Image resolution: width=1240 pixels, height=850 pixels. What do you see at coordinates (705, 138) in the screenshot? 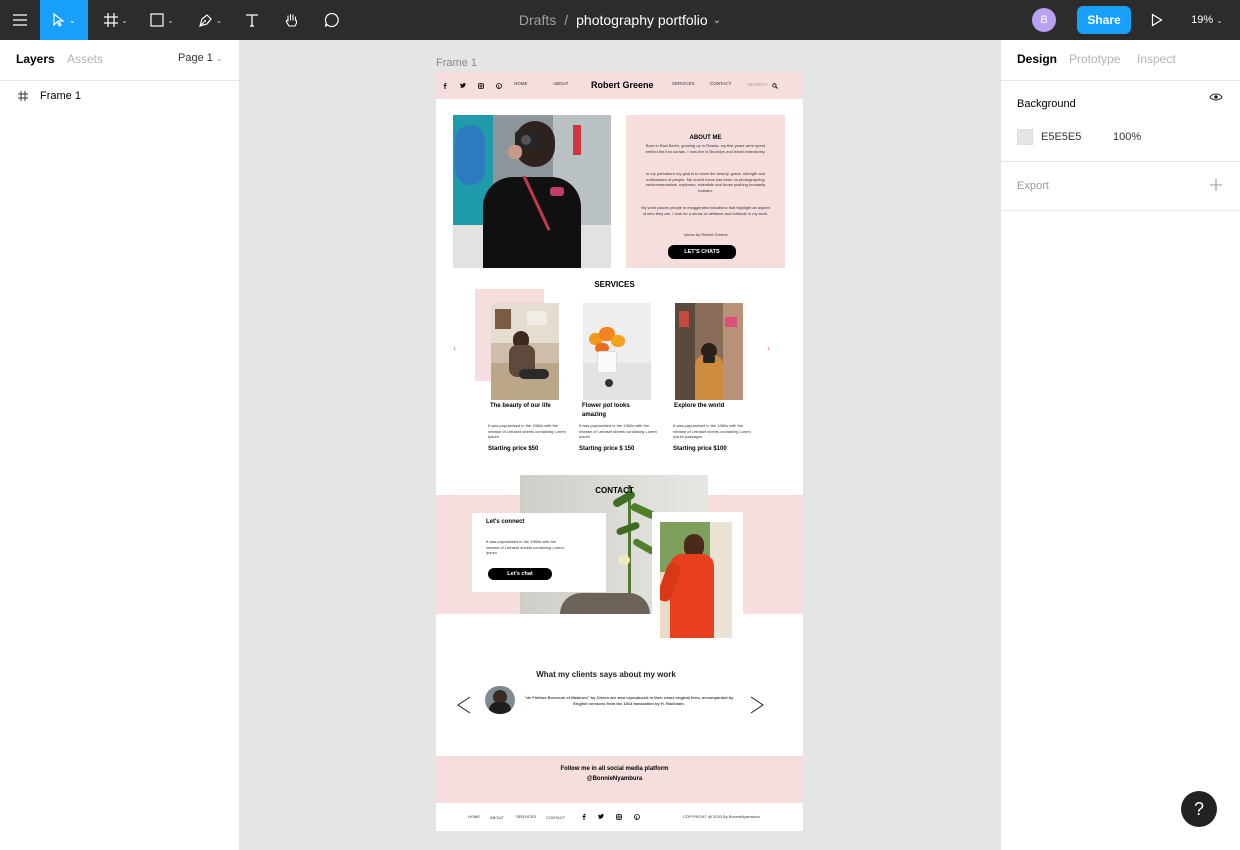
I see `about-heading: ABOUT ME` at bounding box center [705, 138].